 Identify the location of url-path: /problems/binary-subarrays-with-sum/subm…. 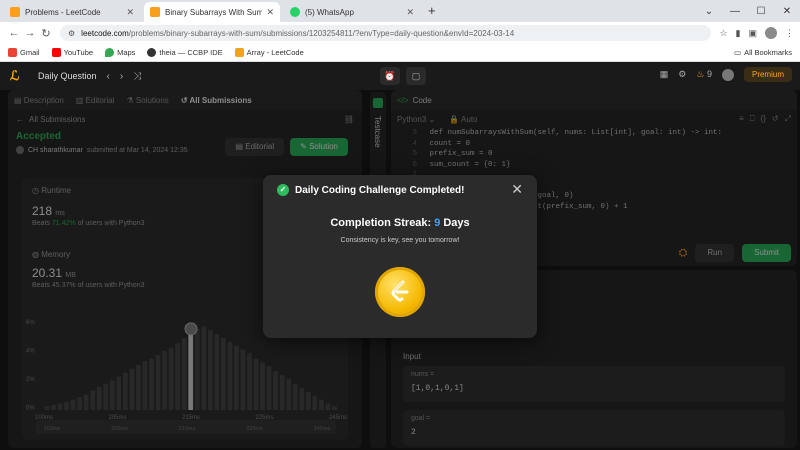
(321, 33).